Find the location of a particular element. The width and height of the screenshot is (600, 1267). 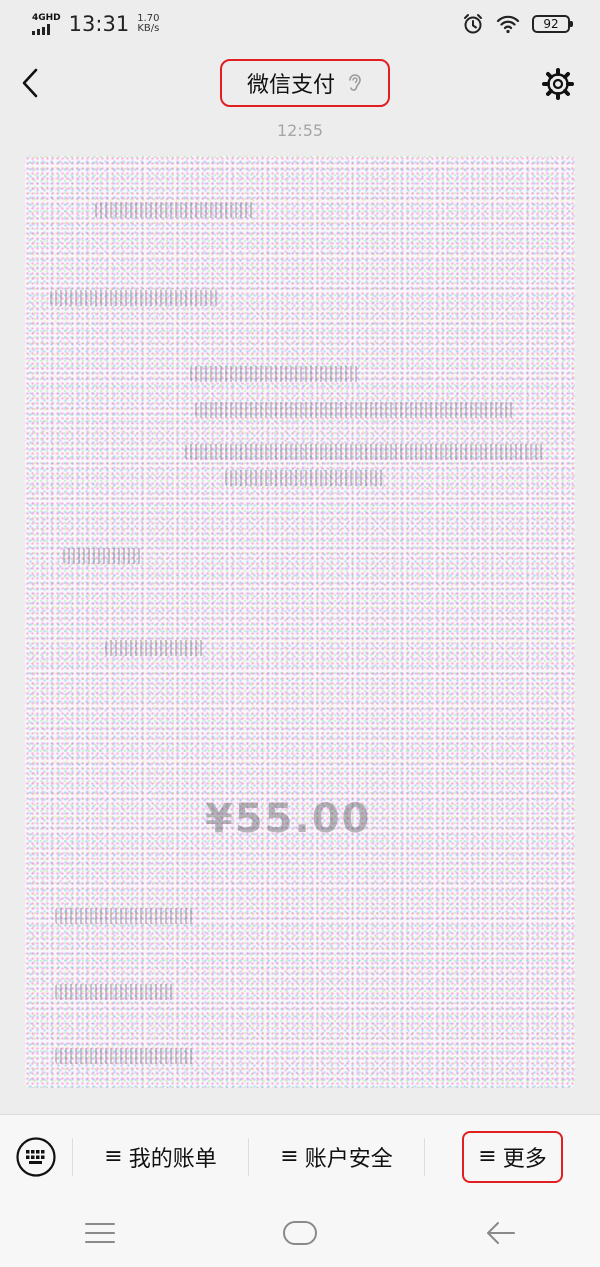

menu-item-account-security: ≡ 账户安全 is located at coordinates (336, 1157).